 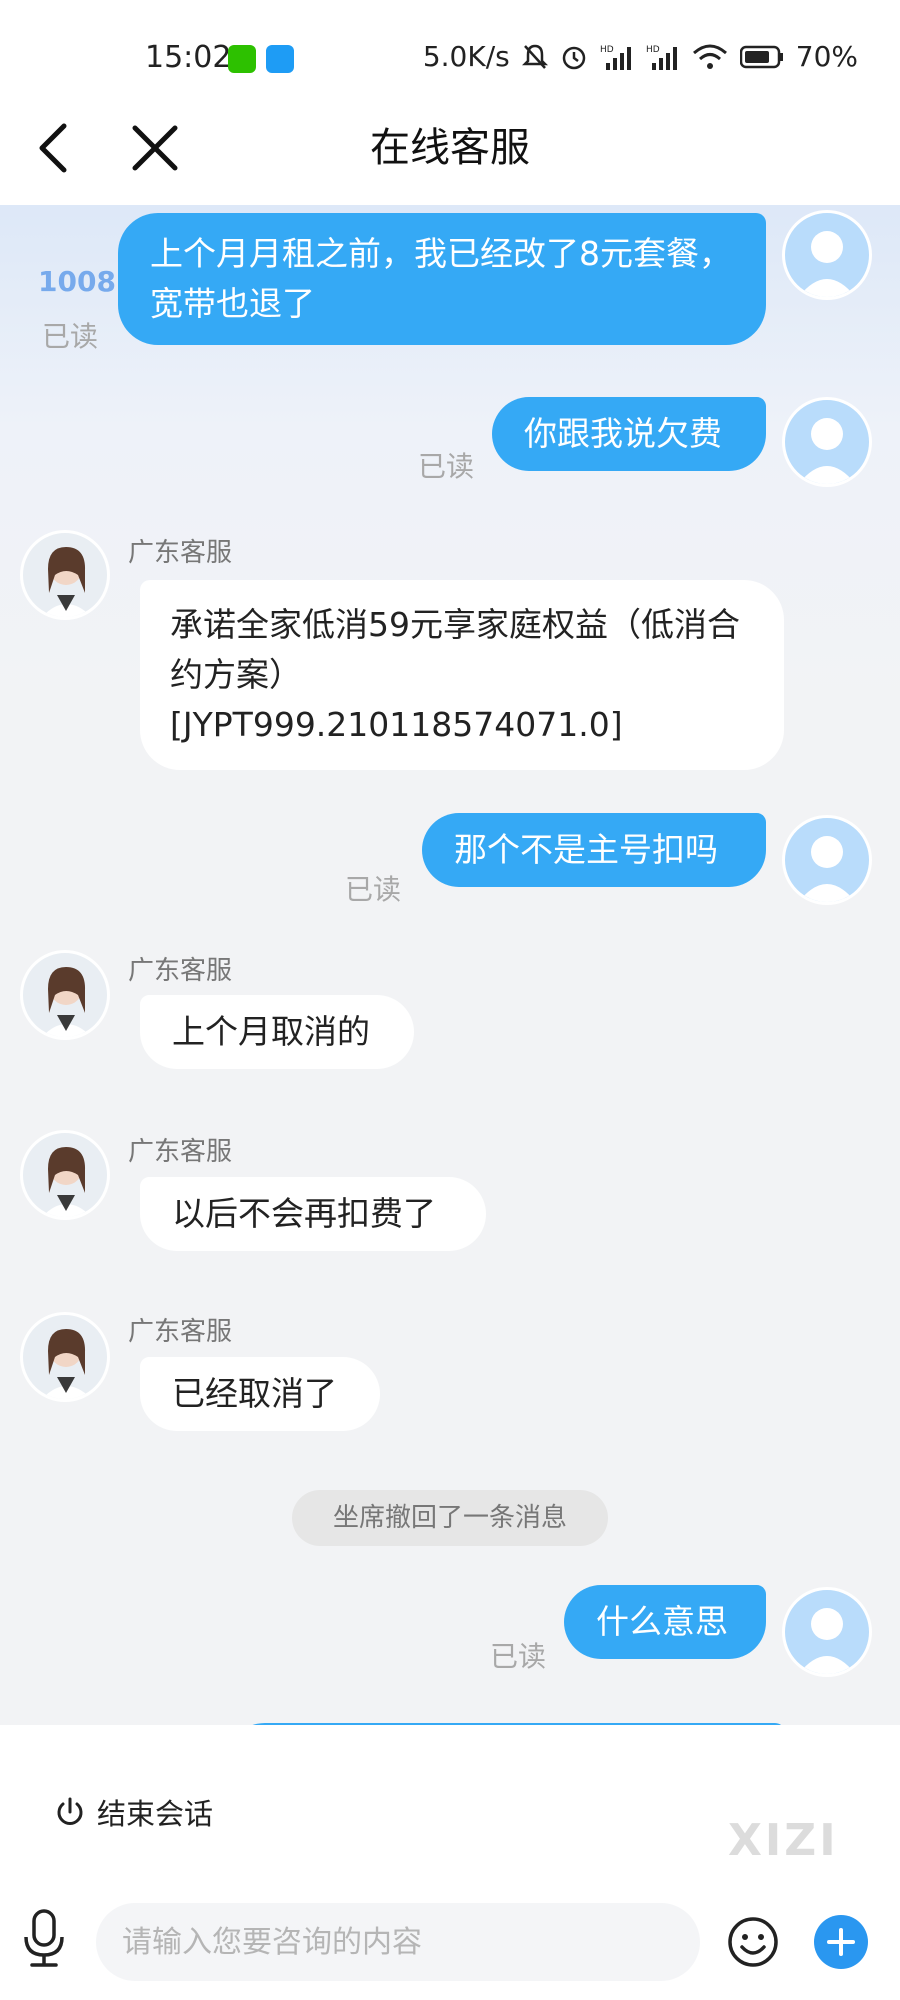 I want to click on power-icon, so click(x=70, y=1811).